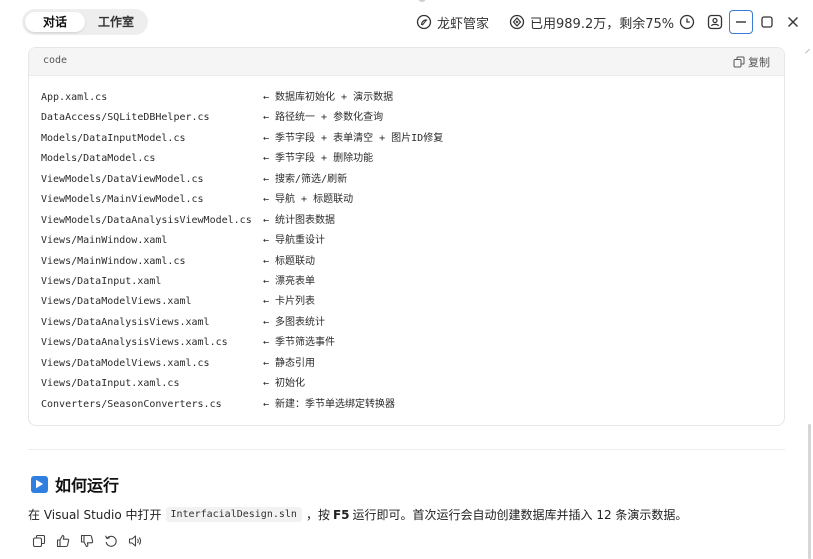 The width and height of the screenshot is (813, 559). I want to click on code-comment: ← 导航重设计, so click(294, 241).